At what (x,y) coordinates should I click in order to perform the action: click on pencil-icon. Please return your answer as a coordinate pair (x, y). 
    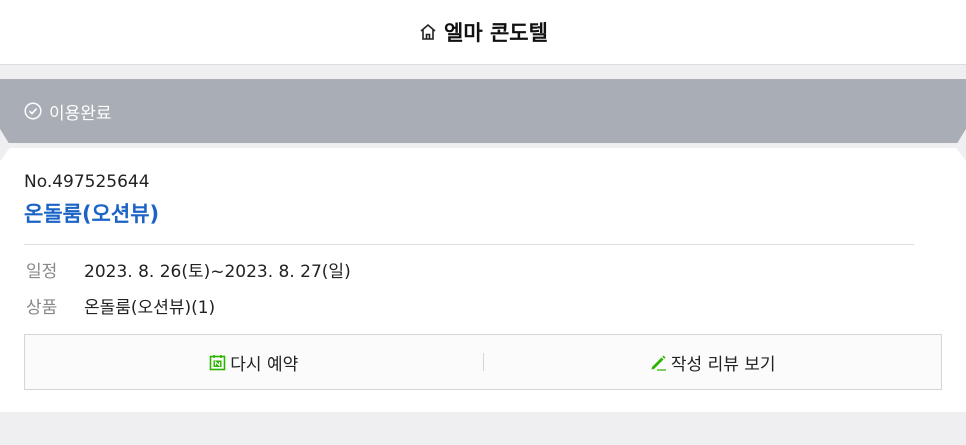
    Looking at the image, I should click on (658, 363).